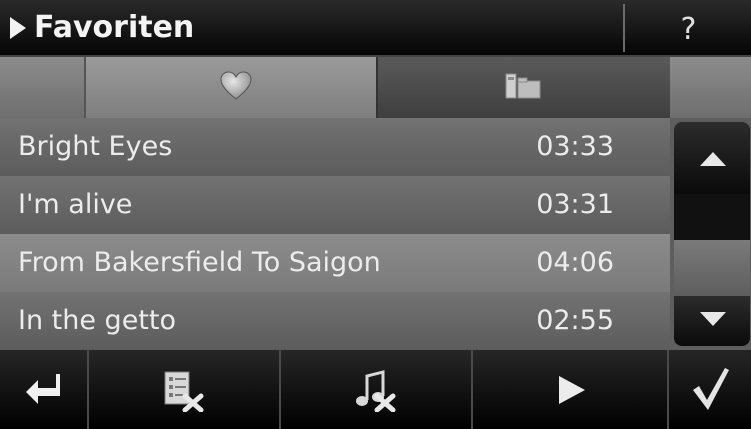 The image size is (751, 429). What do you see at coordinates (712, 217) in the screenshot?
I see `scroll-track` at bounding box center [712, 217].